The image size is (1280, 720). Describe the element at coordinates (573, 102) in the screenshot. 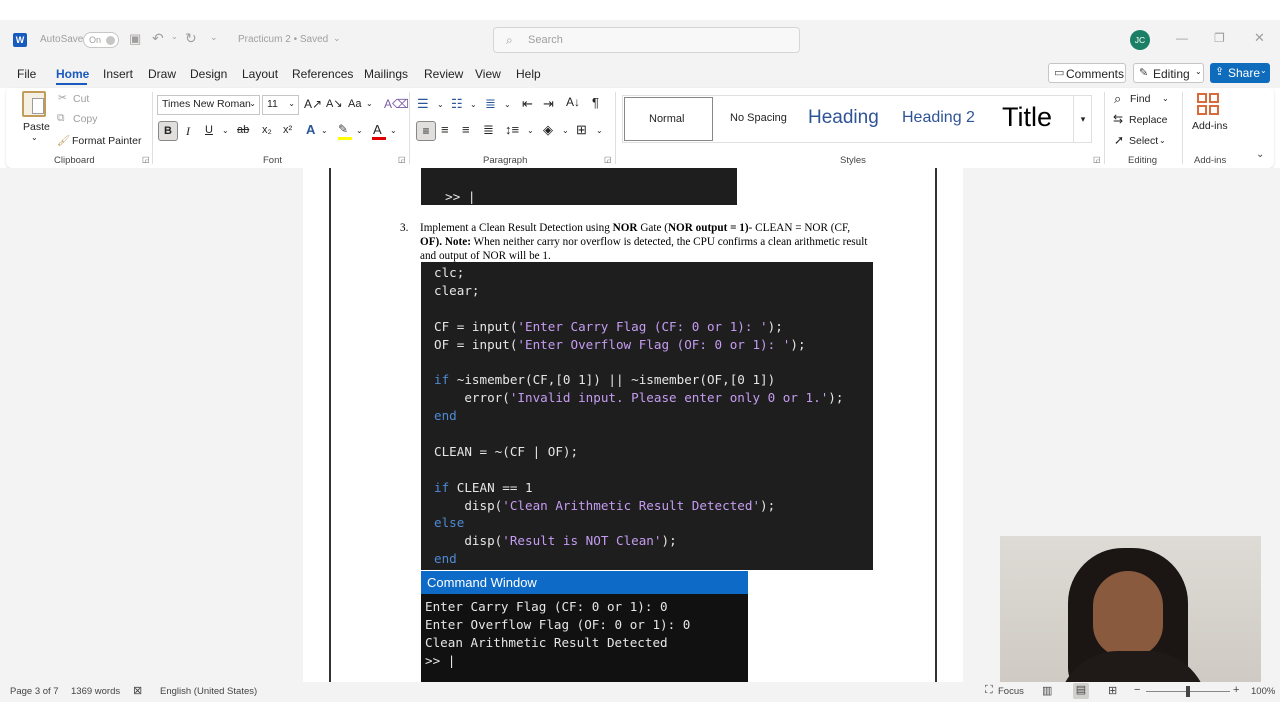

I see `sort-icon: A↓` at that location.